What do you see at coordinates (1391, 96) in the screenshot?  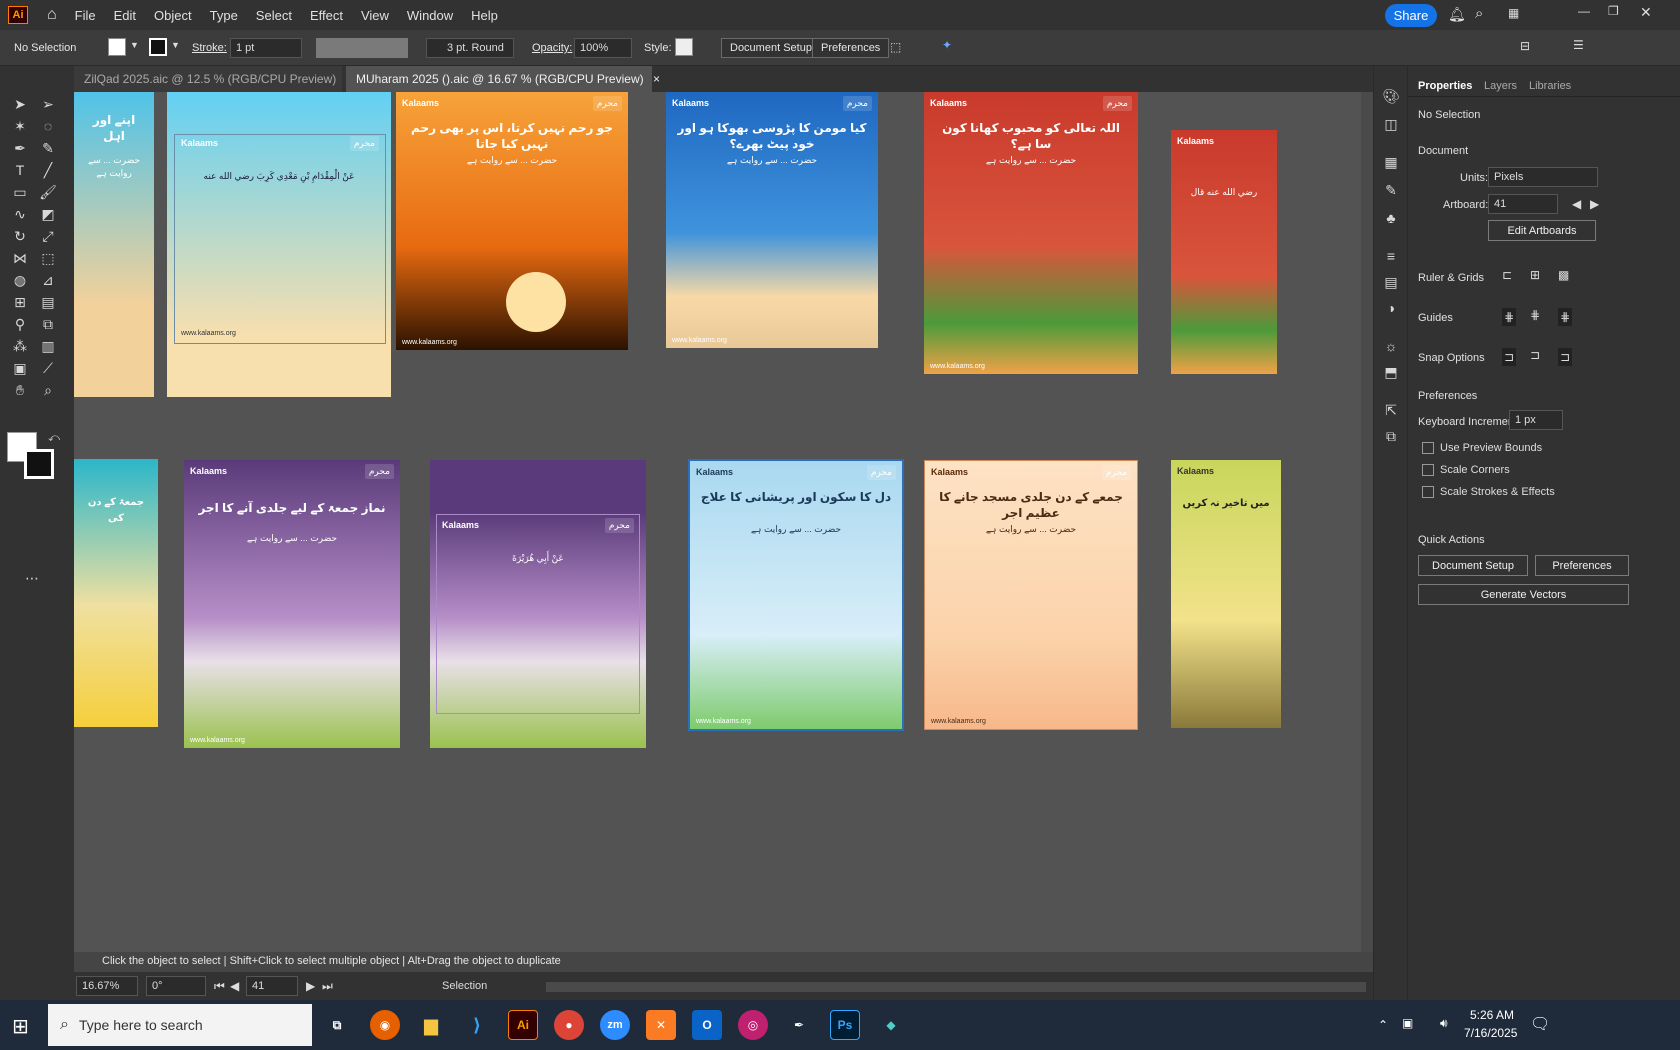 I see `color-panel-icon: 🎨︎` at bounding box center [1391, 96].